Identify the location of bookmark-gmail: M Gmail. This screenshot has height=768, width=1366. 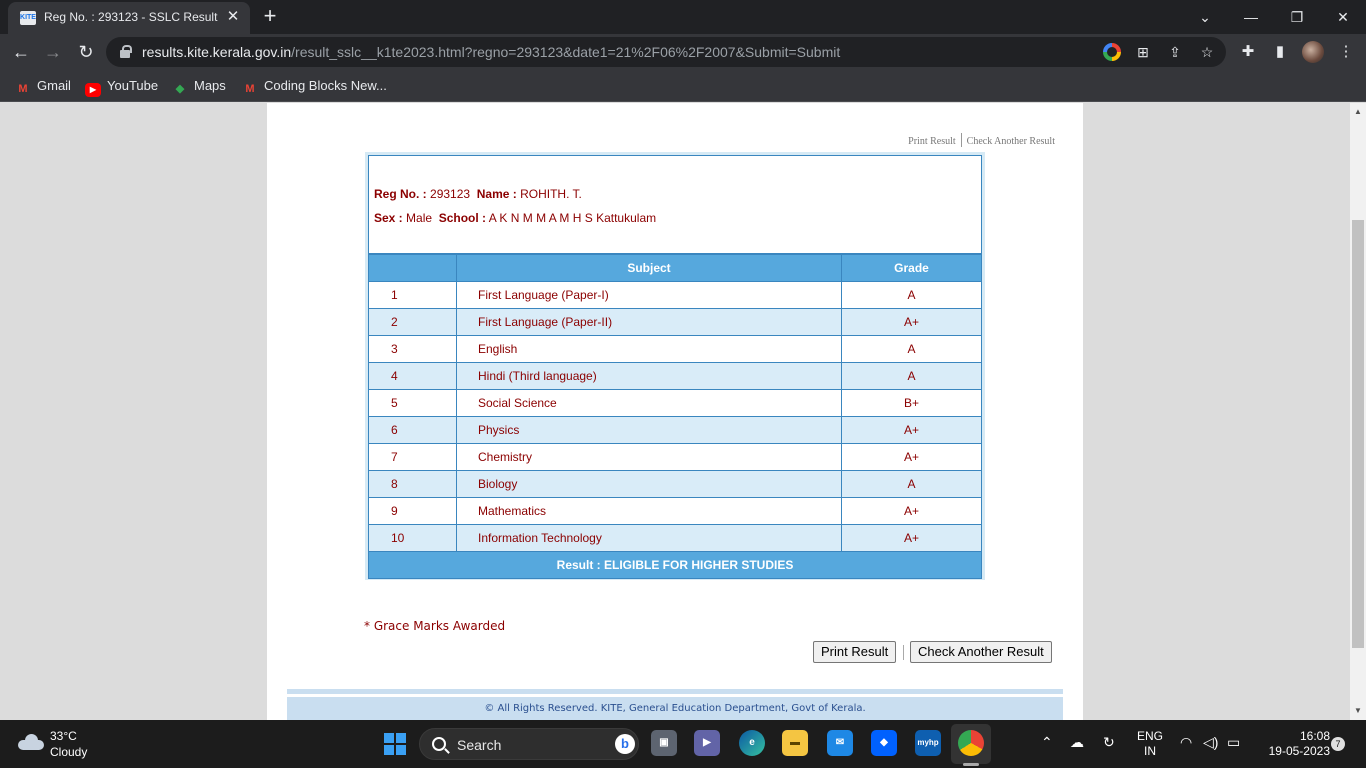
(43, 86).